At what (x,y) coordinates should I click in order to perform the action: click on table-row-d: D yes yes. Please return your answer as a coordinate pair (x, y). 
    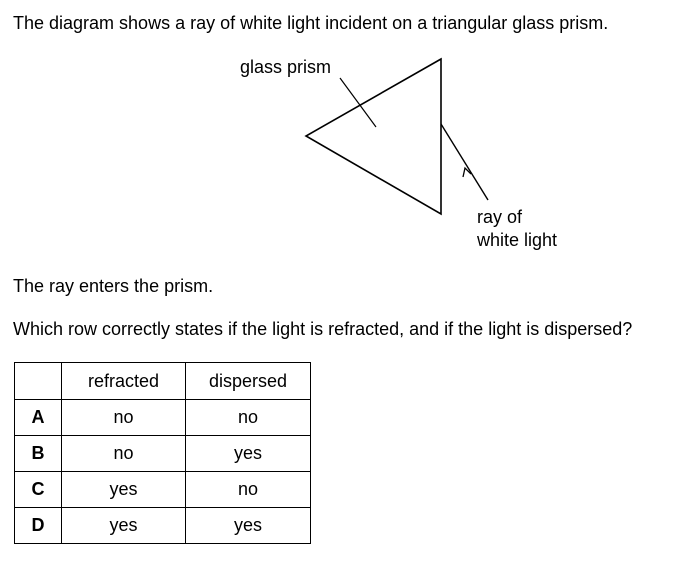
    Looking at the image, I should click on (162, 525).